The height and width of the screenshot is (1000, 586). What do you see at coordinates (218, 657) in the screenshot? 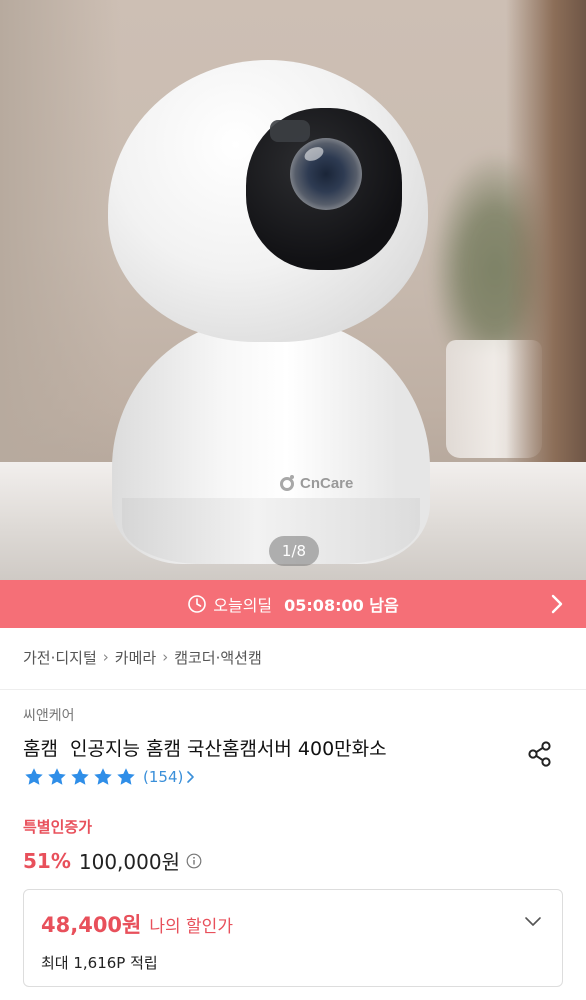
I see `breadcrumb-item: 캠코더·액션캠` at bounding box center [218, 657].